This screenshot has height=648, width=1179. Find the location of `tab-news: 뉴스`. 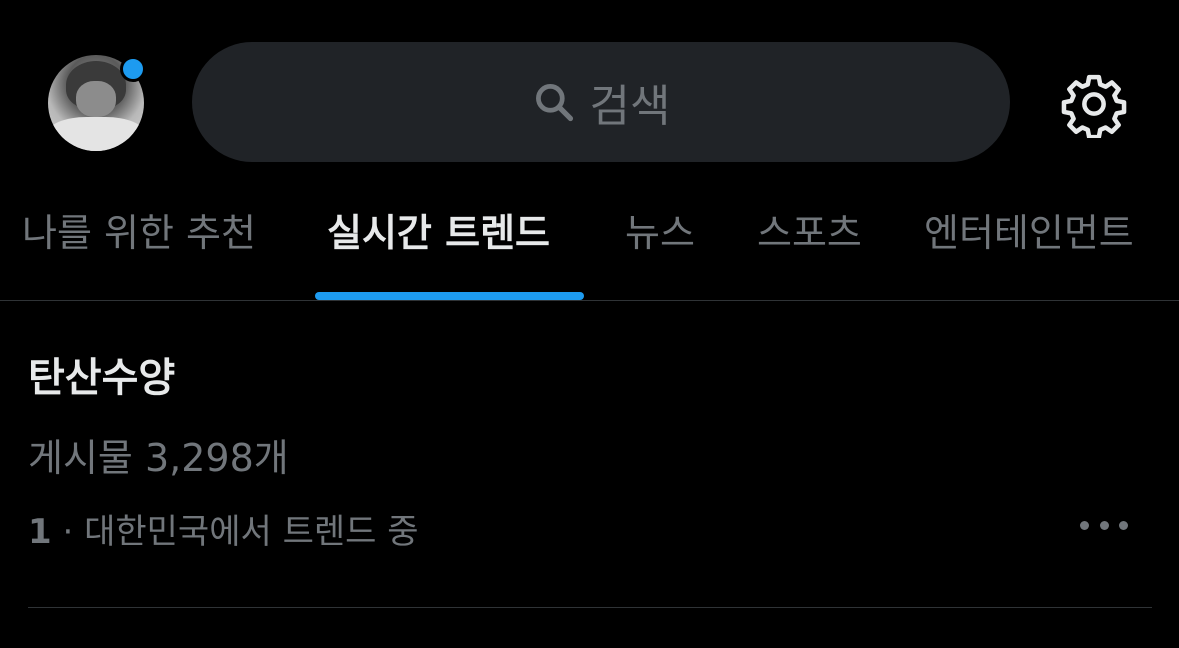

tab-news: 뉴스 is located at coordinates (660, 245).